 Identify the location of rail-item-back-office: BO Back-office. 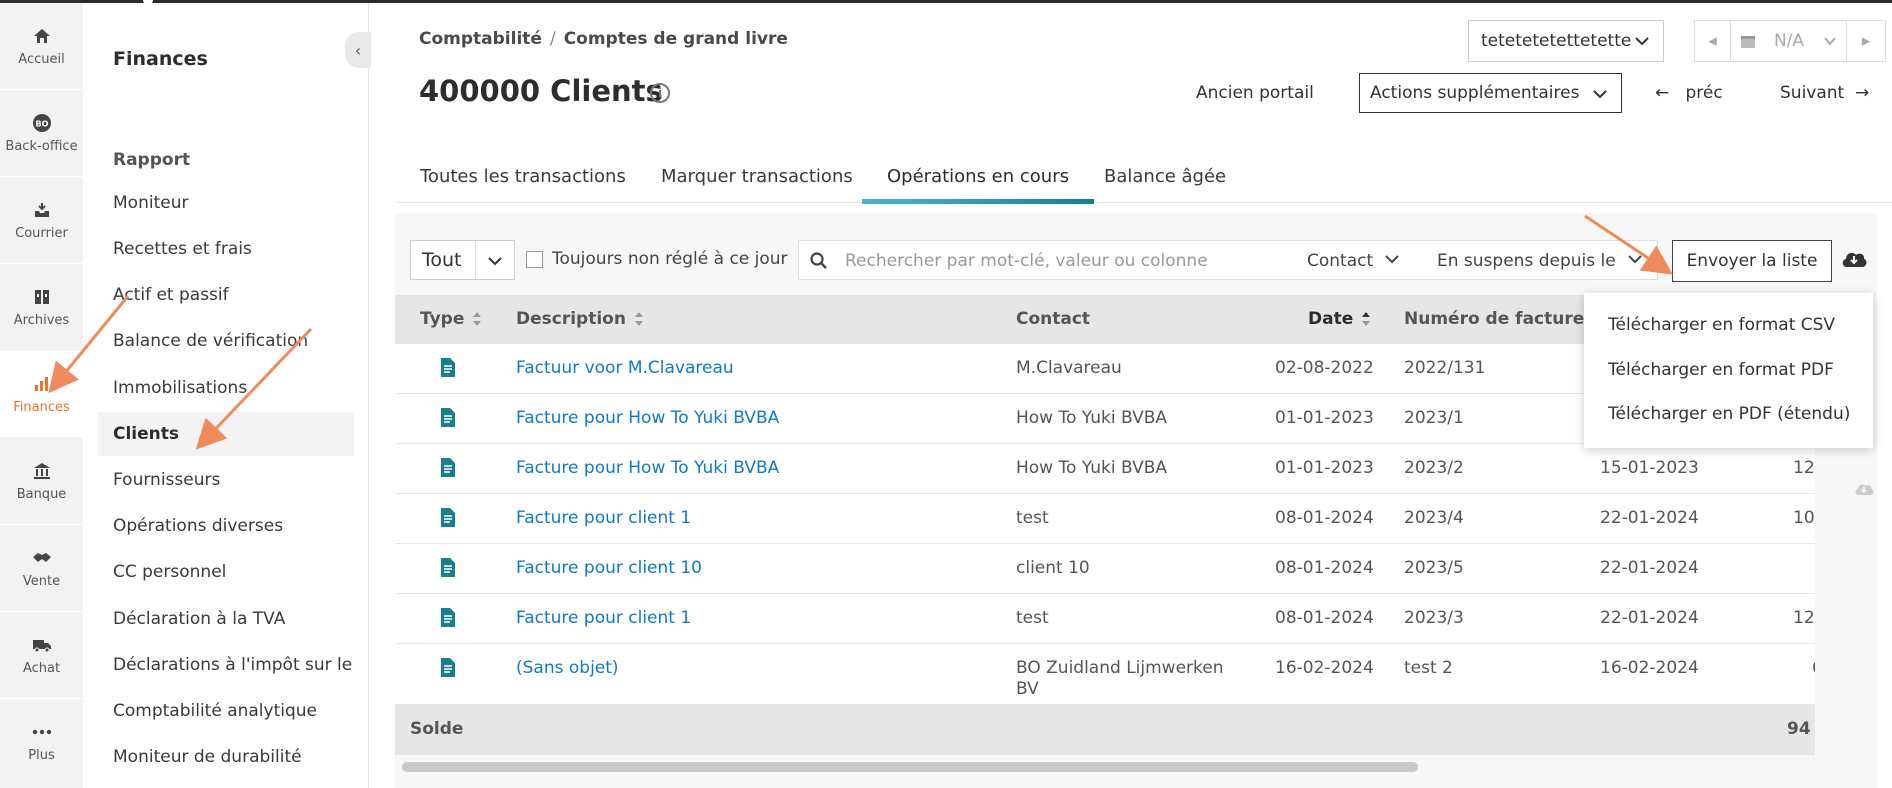
(41, 133).